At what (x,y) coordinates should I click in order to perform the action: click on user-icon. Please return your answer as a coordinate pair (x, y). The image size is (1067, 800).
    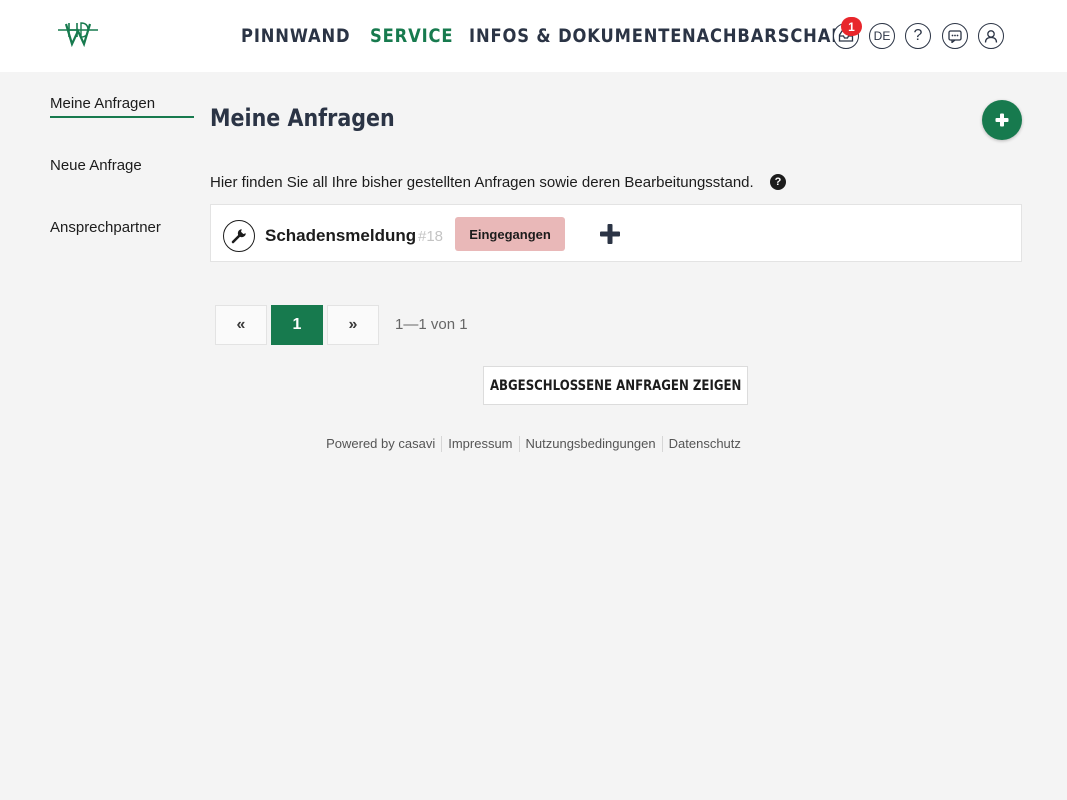
    Looking at the image, I should click on (991, 36).